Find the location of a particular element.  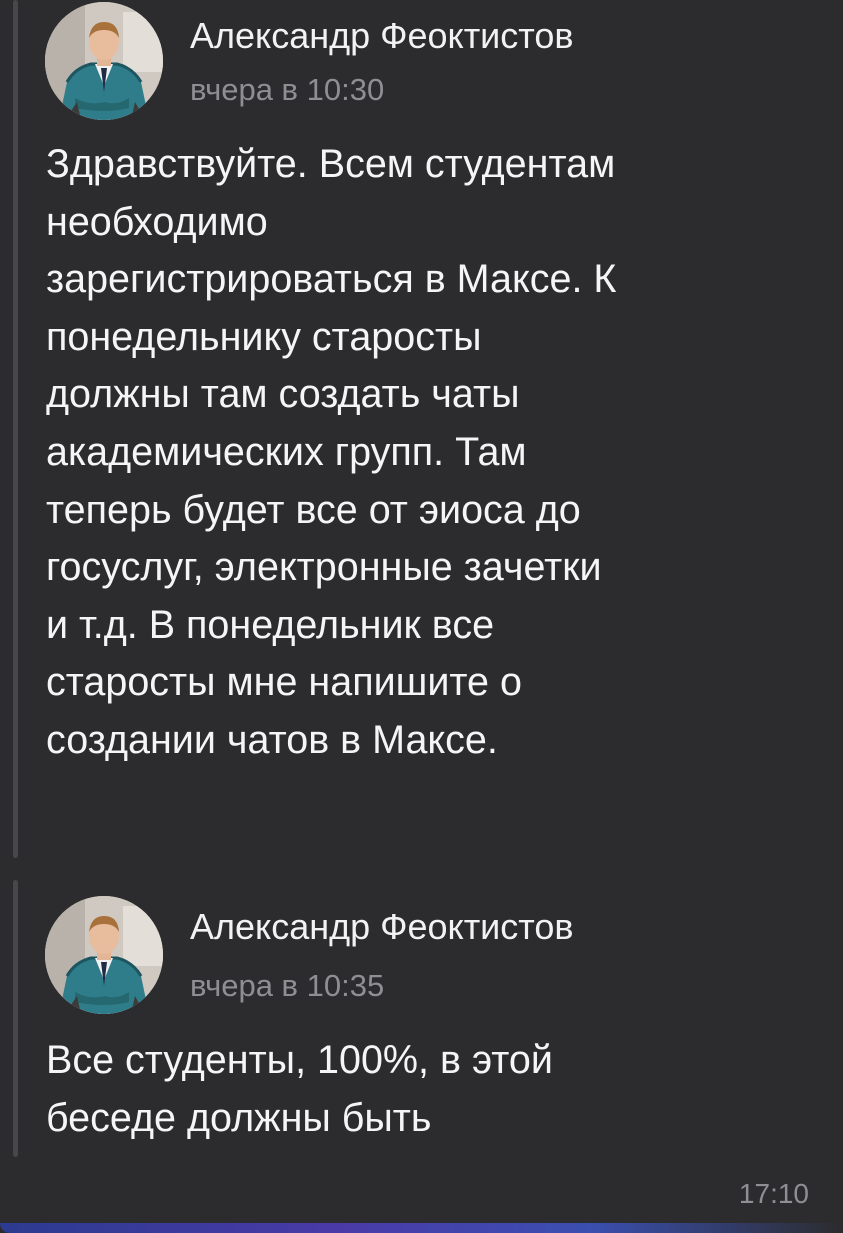

wallpaper-edge is located at coordinates (421, 1228).